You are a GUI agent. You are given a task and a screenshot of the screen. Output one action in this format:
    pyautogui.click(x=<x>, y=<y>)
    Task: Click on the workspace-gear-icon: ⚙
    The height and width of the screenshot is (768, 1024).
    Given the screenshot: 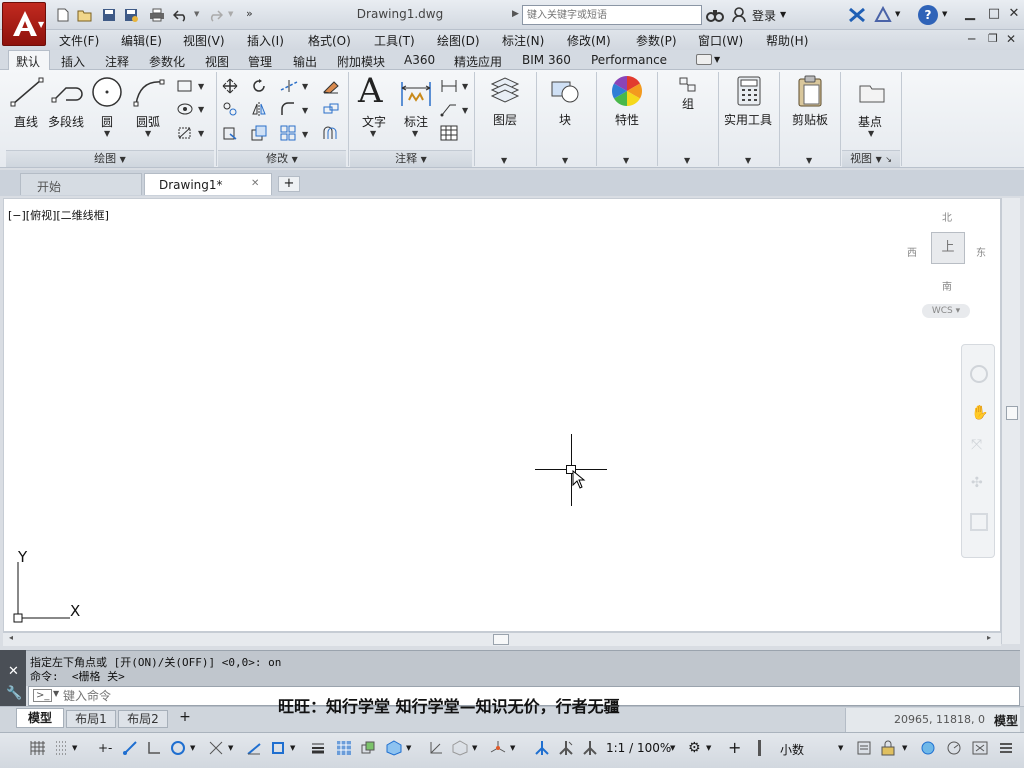 What is the action you would take?
    pyautogui.click(x=696, y=748)
    